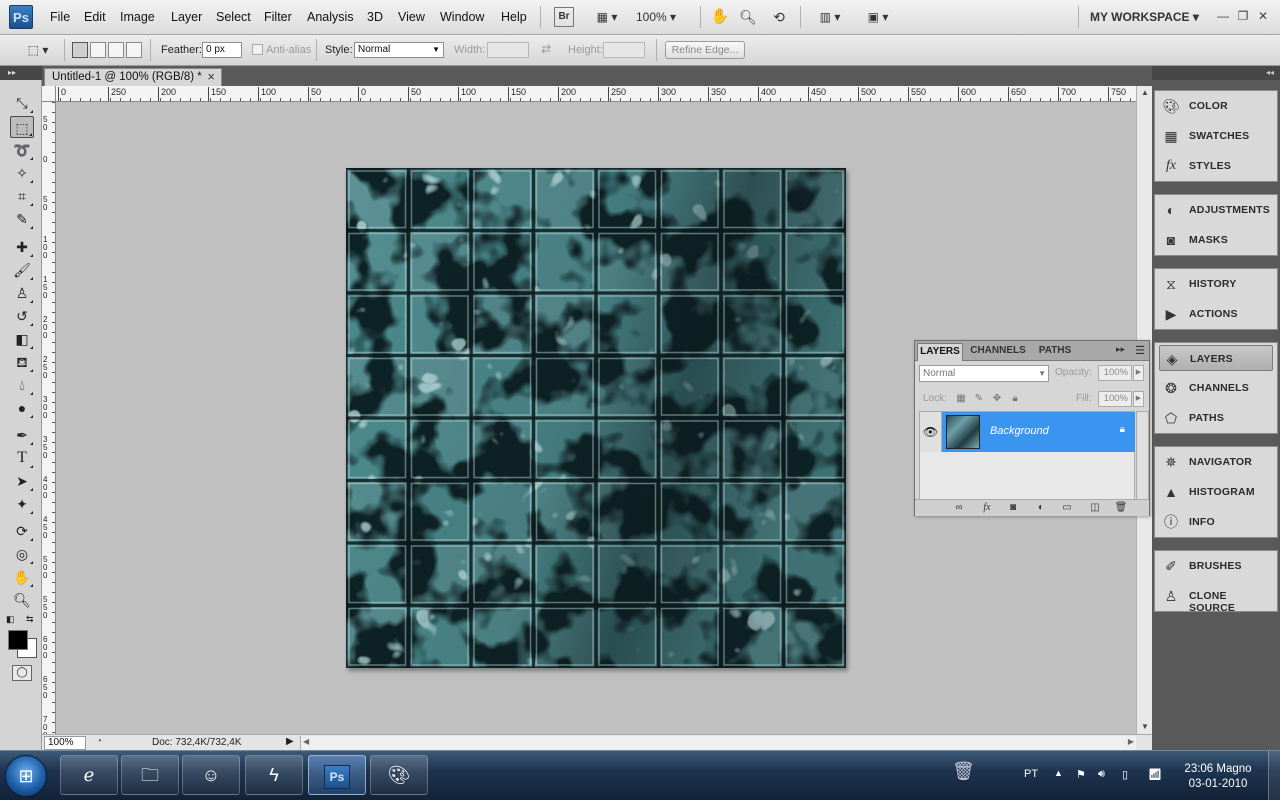  Describe the element at coordinates (22, 293) in the screenshot. I see `clone-stamp-tool: ♙` at that location.